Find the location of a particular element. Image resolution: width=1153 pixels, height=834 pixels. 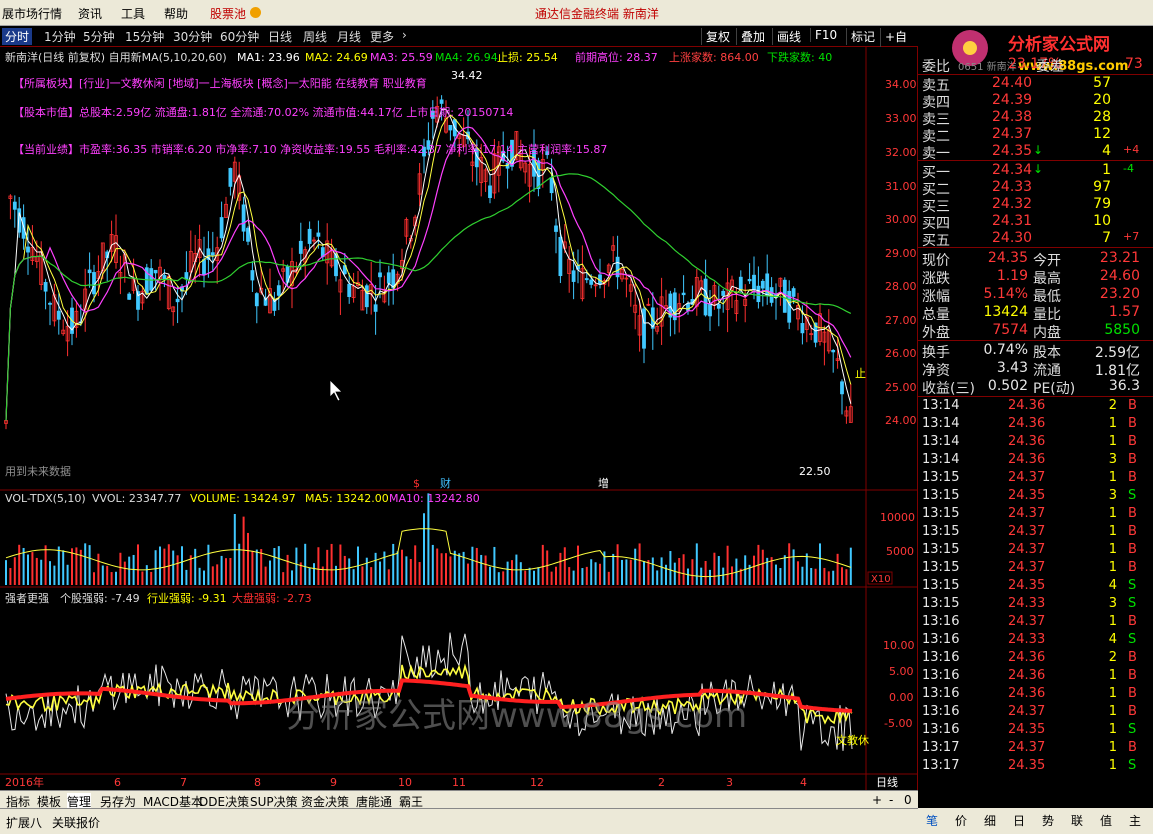

ask-row: 卖三 24.38 28 is located at coordinates (1035, 118).